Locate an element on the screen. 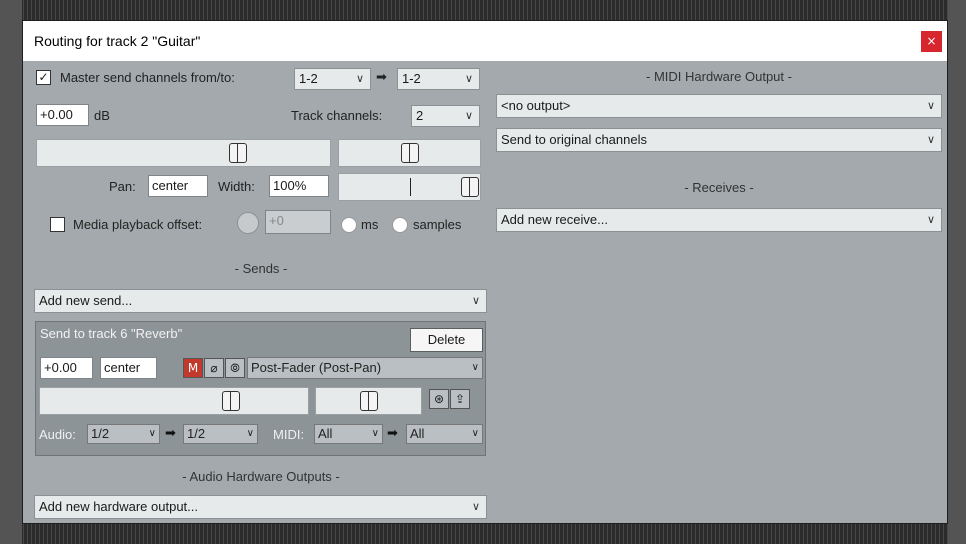 The width and height of the screenshot is (966, 544). master-to-value: 1-2 is located at coordinates (411, 78).